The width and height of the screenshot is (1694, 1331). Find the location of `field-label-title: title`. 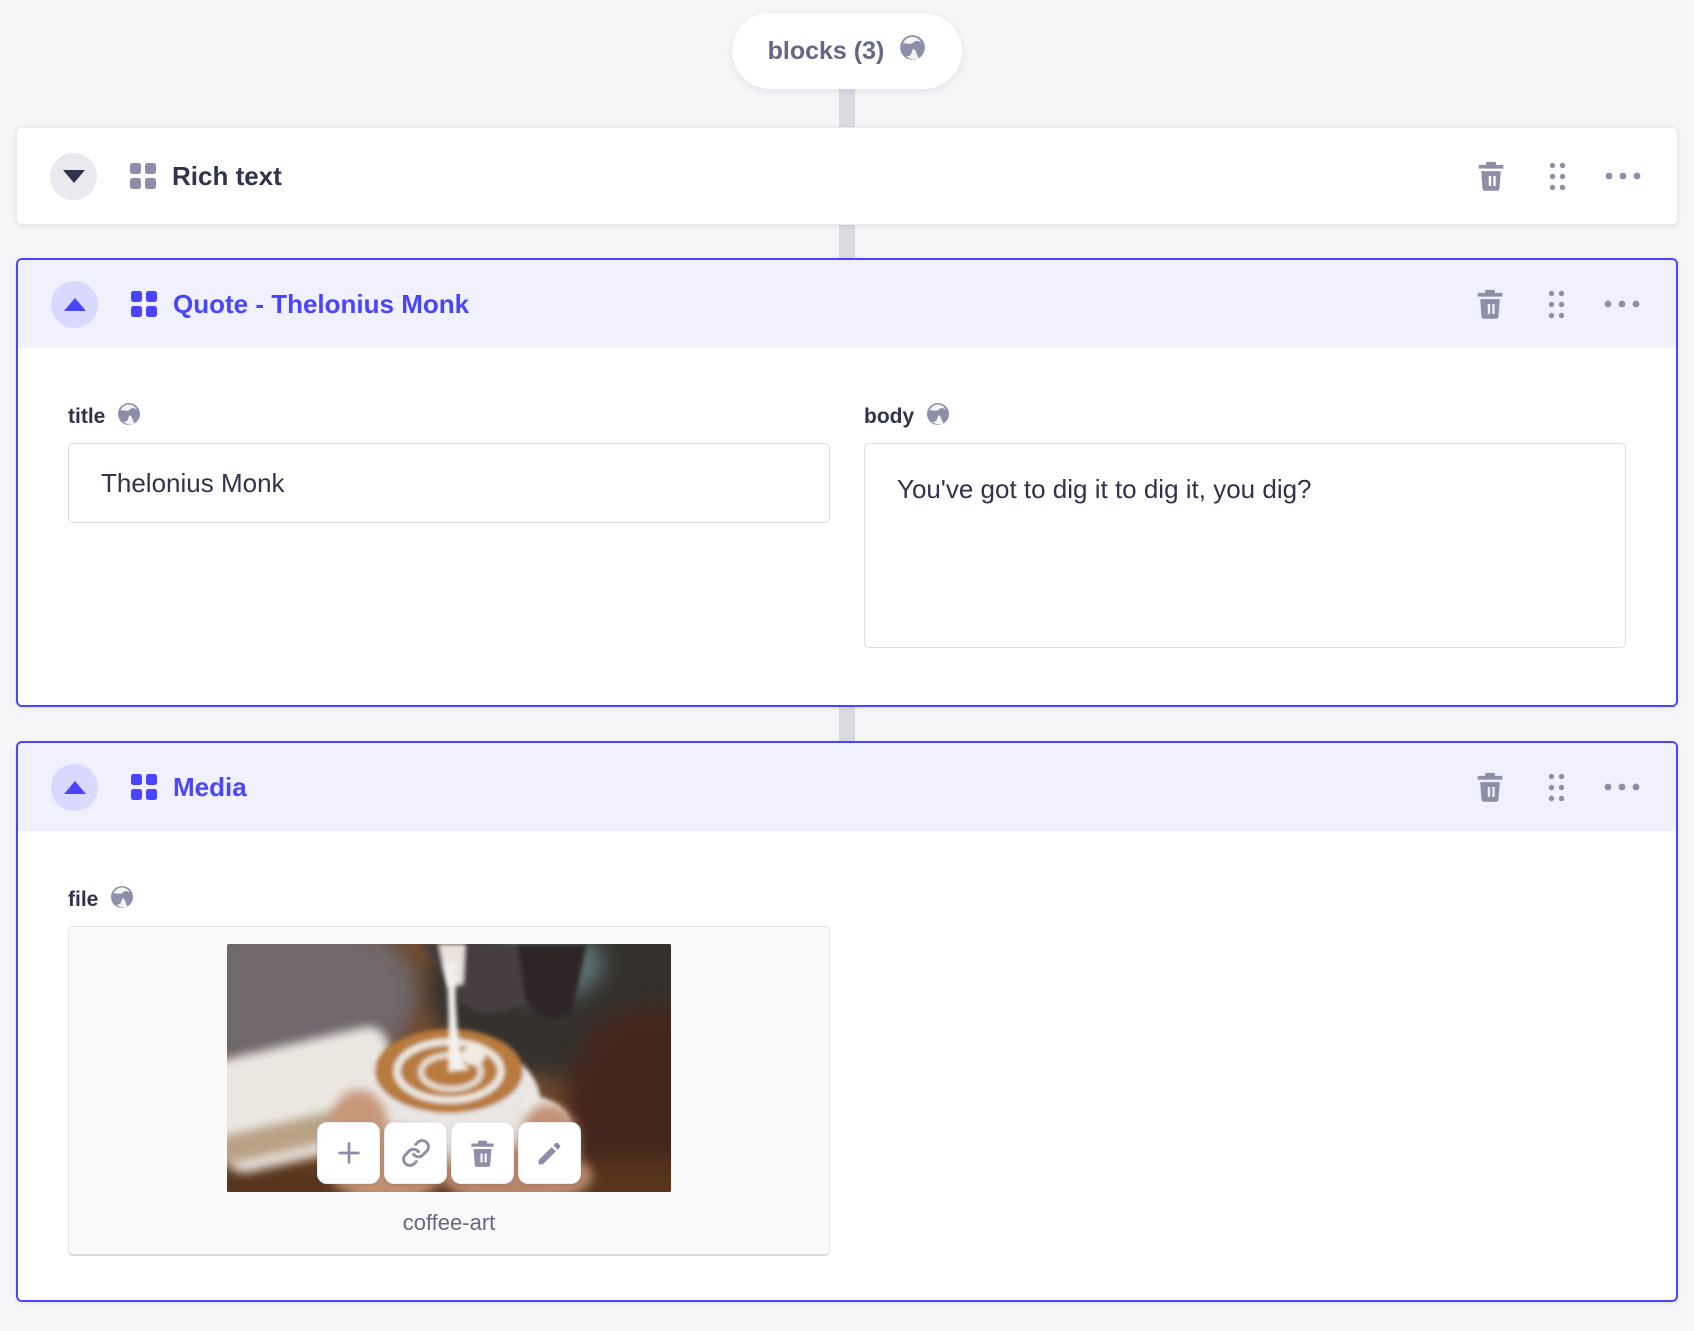

field-label-title: title is located at coordinates (87, 416).